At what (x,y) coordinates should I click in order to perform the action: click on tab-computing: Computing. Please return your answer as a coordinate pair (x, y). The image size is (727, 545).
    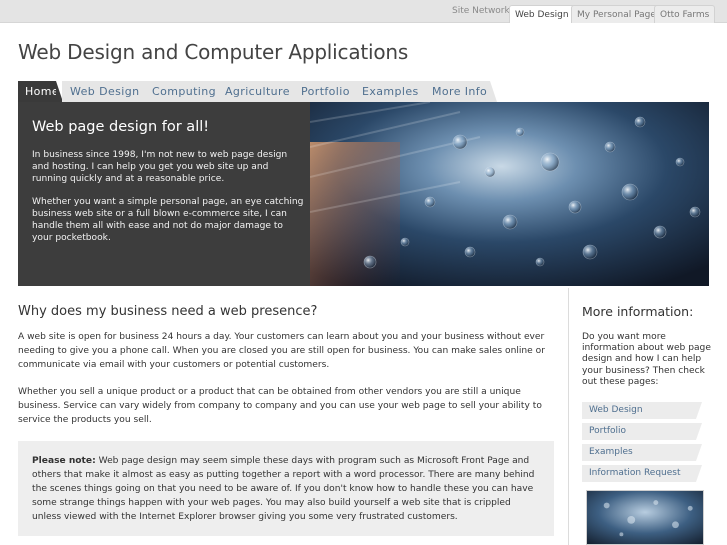
    Looking at the image, I should click on (188, 91).